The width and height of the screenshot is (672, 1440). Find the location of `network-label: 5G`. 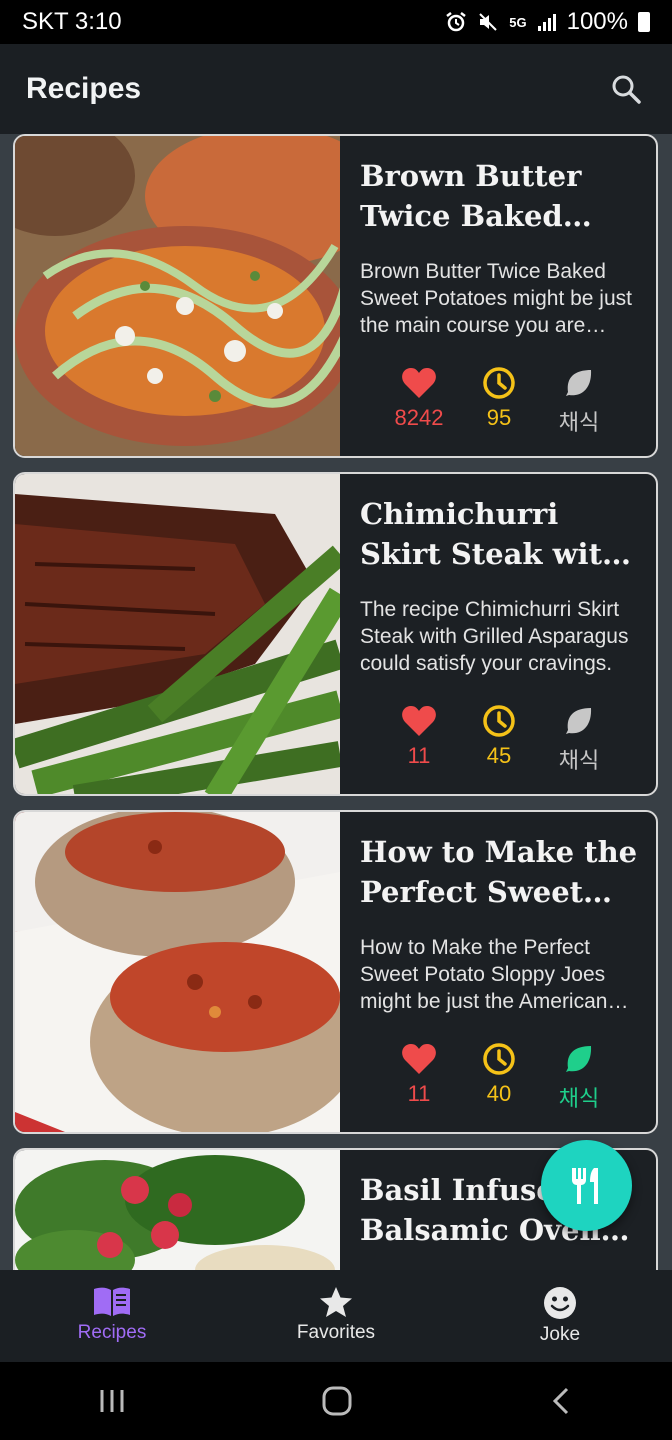

network-label: 5G is located at coordinates (518, 22).